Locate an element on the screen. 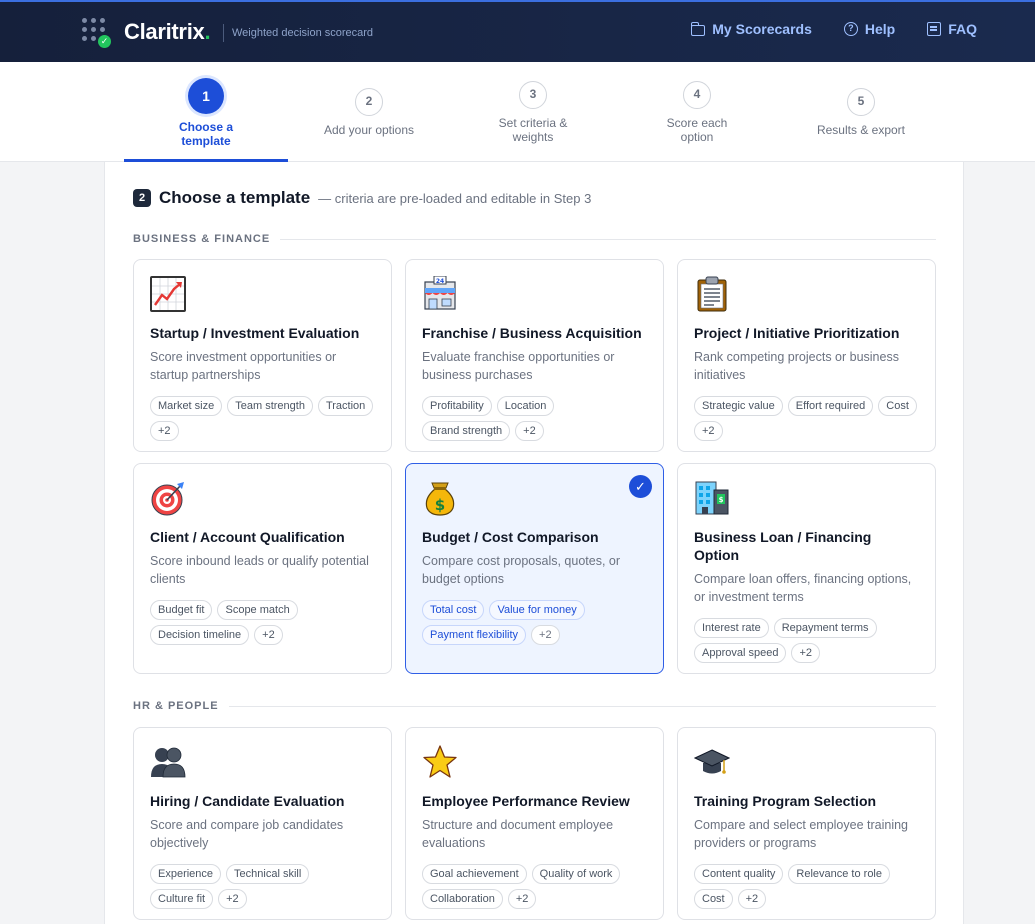  criteria-tag: Budget fit is located at coordinates (181, 610).